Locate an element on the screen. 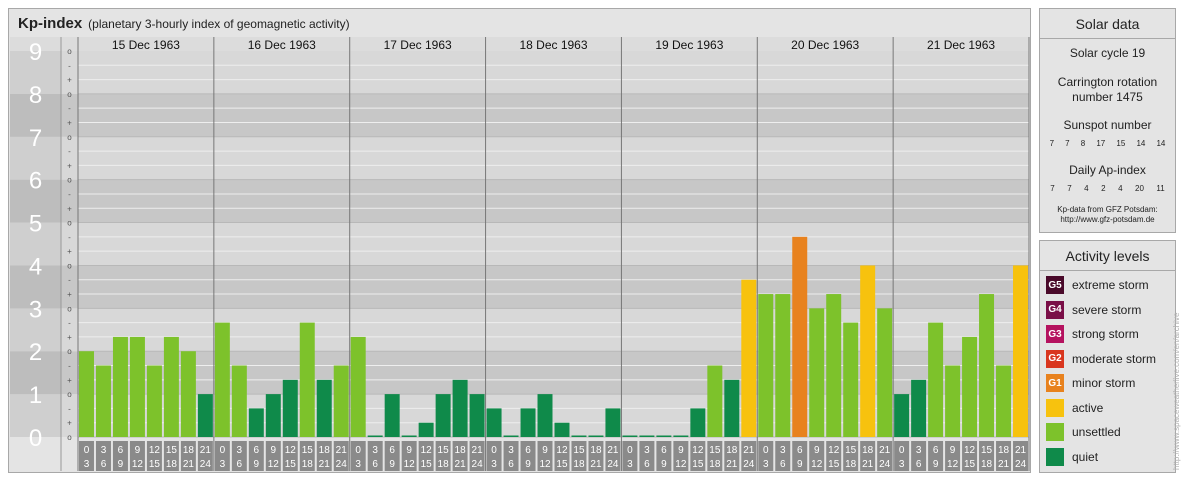 The height and width of the screenshot is (480, 1184). source-line2: http://www.gfz-potsdam.de is located at coordinates (1107, 220).